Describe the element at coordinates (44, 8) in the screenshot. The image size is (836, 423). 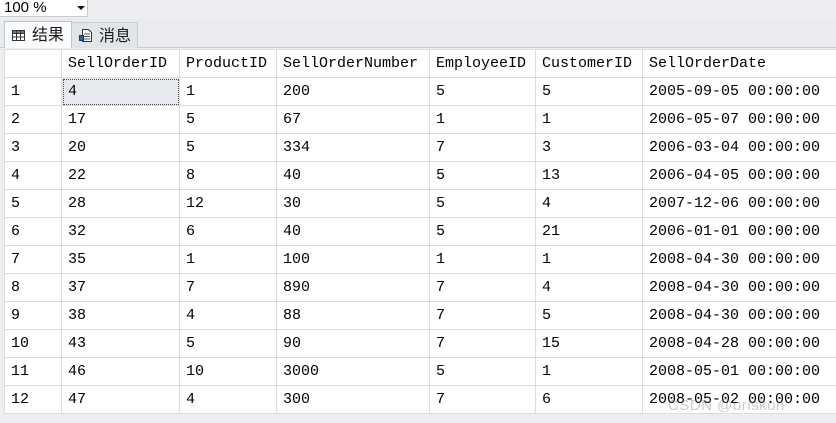
I see `zoom-dropdown: 100 %` at that location.